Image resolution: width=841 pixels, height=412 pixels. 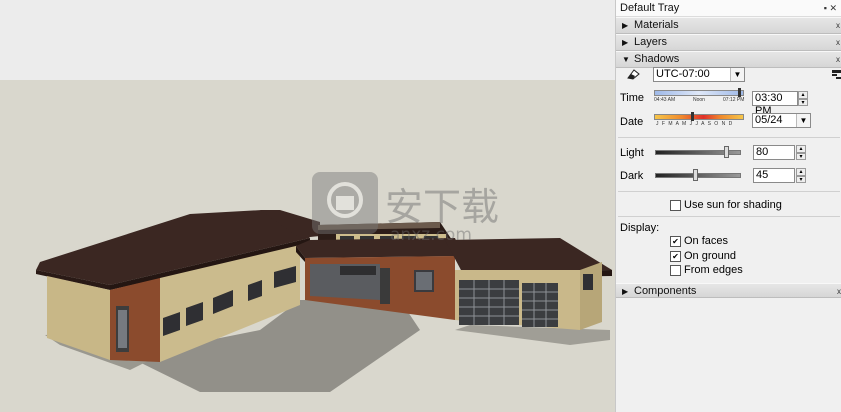 I want to click on dark-slider, so click(x=698, y=175).